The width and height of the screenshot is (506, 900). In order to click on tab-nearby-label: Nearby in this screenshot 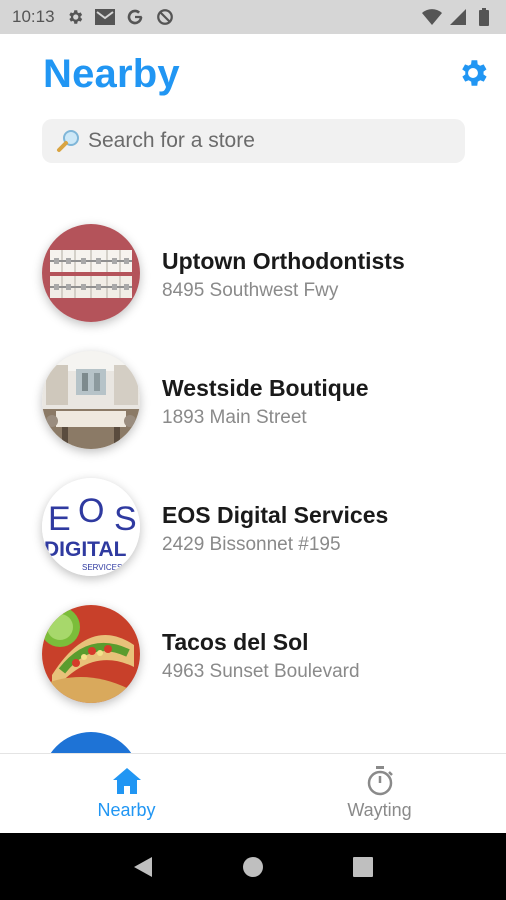, I will do `click(126, 810)`.